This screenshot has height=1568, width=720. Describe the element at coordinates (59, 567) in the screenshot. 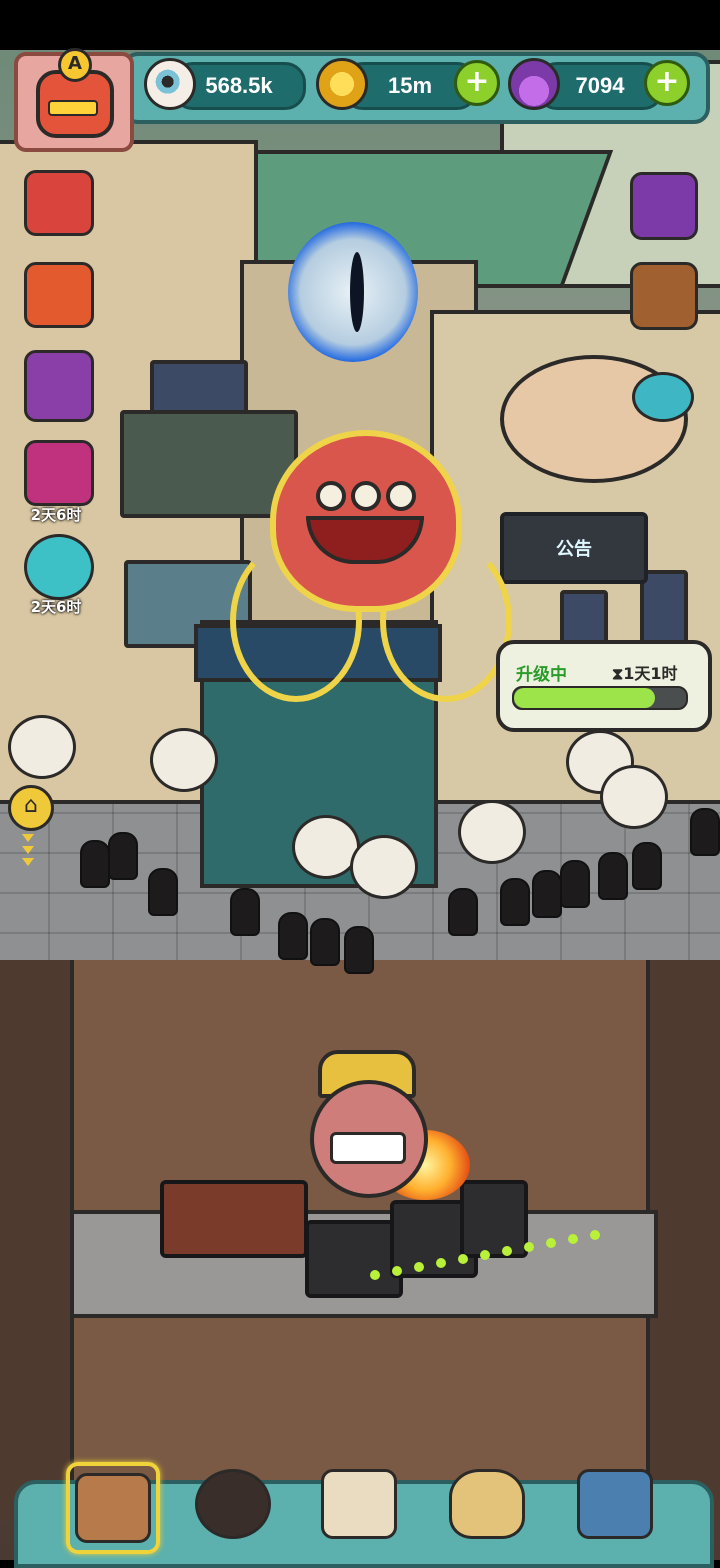

I see `monster-gift-icon` at that location.